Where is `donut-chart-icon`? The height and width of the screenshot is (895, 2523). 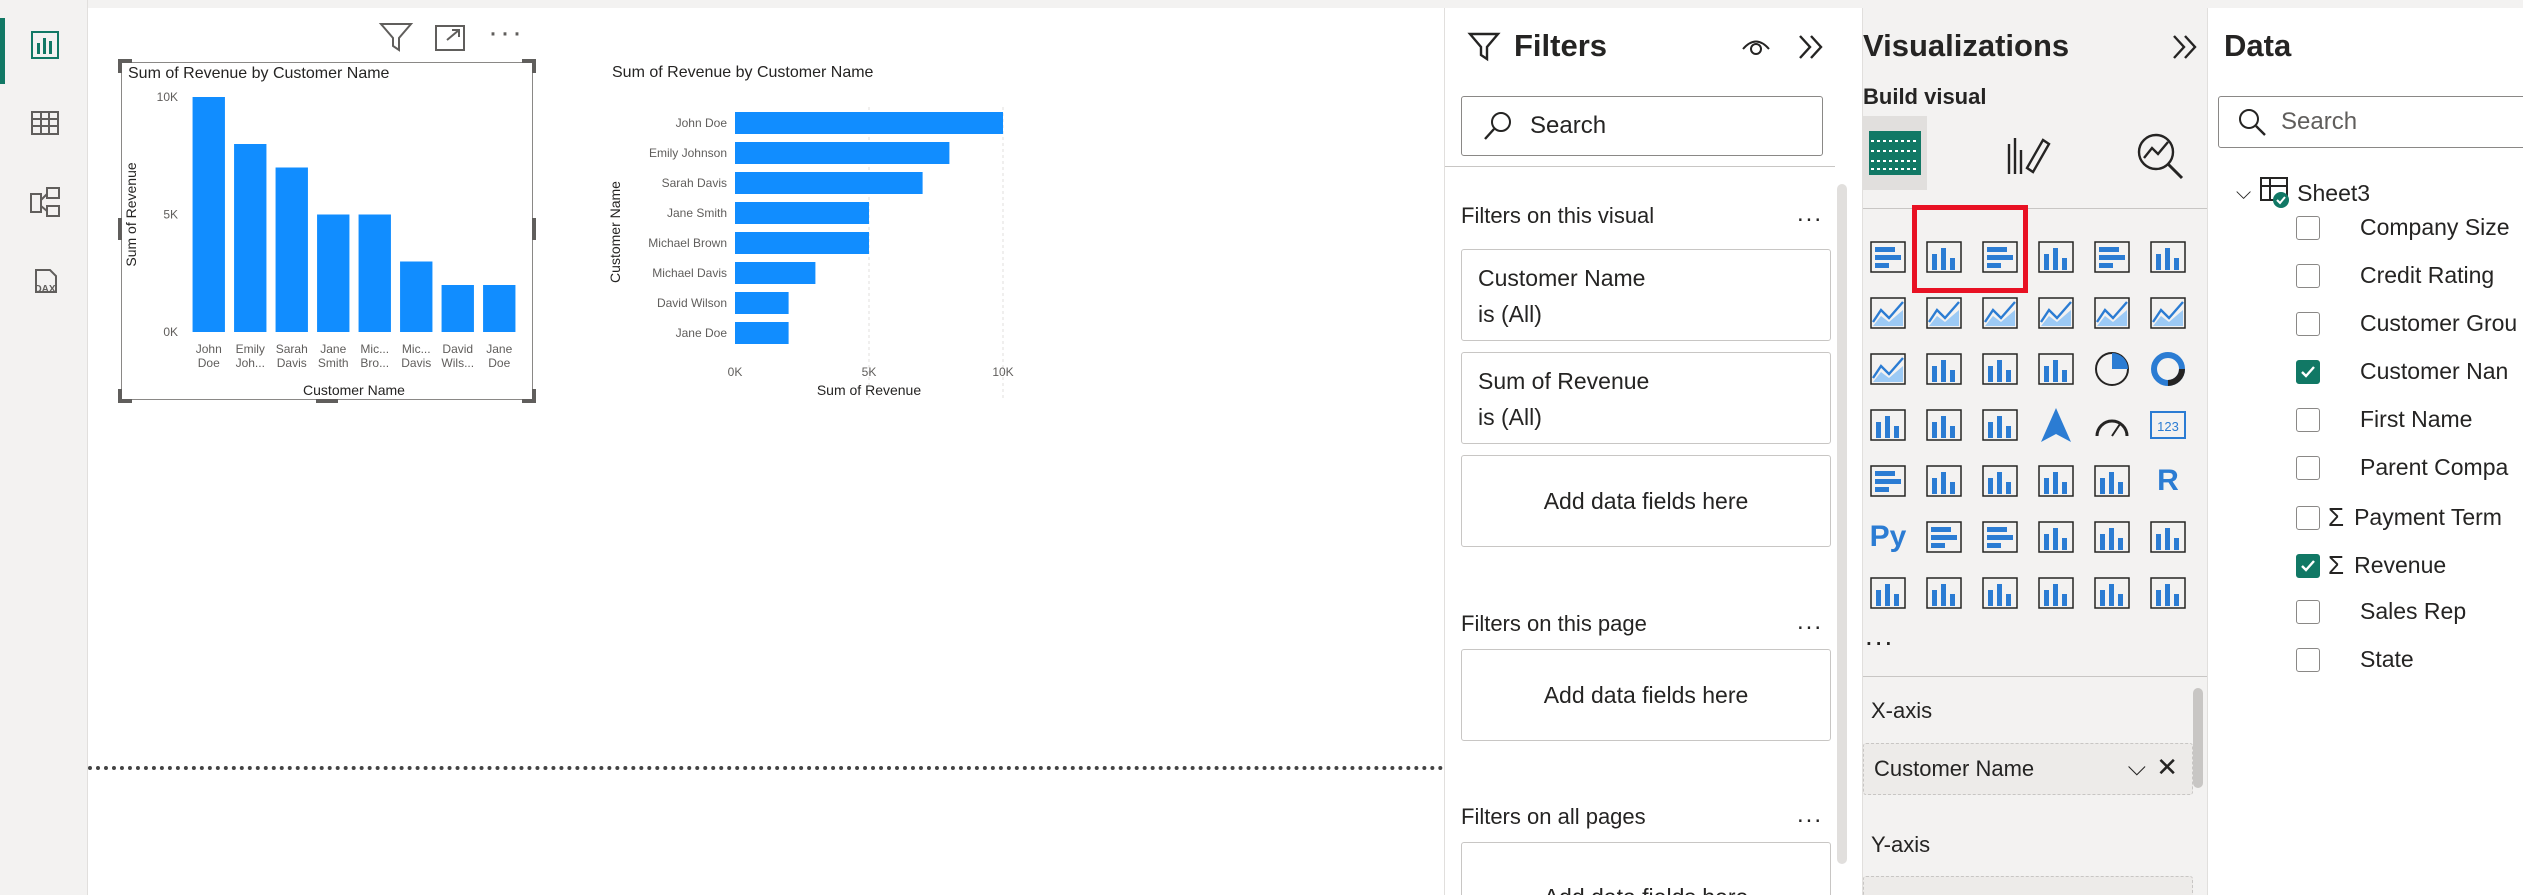 donut-chart-icon is located at coordinates (2168, 369).